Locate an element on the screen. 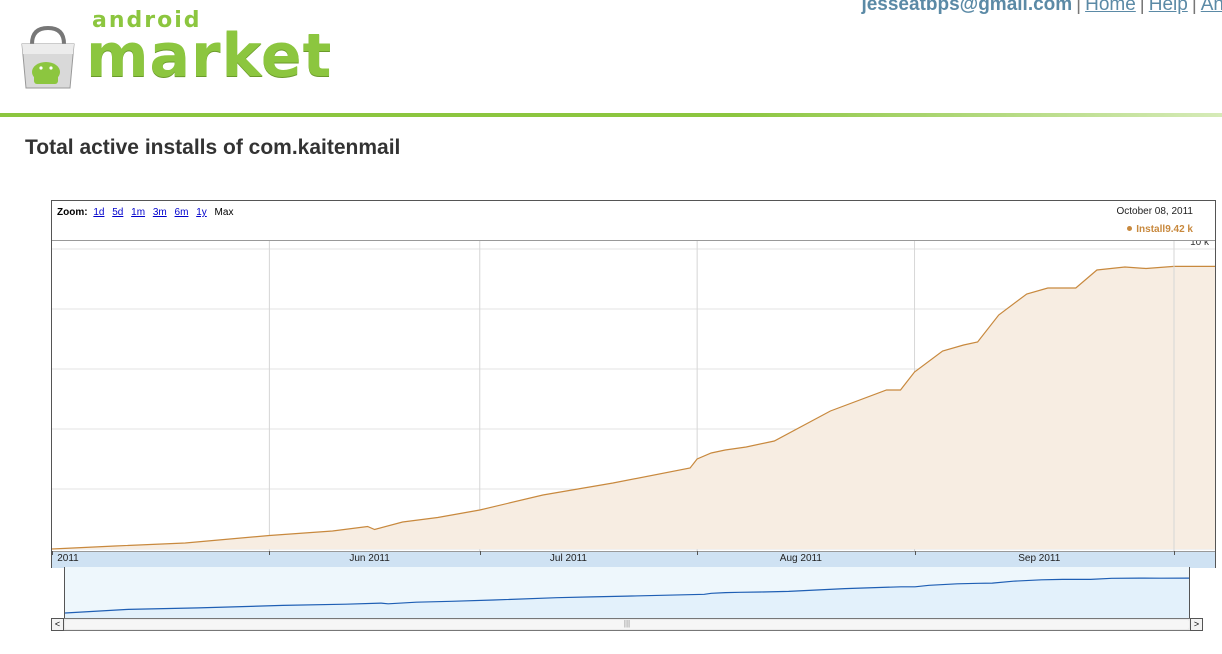 The height and width of the screenshot is (654, 1222). navigator-scrollbar: < ||| > is located at coordinates (627, 624).